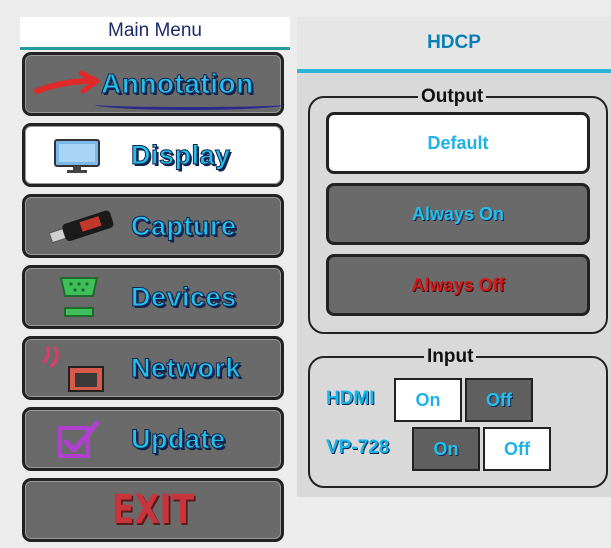  What do you see at coordinates (153, 84) in the screenshot?
I see `menu-item-annotation: Annotation` at bounding box center [153, 84].